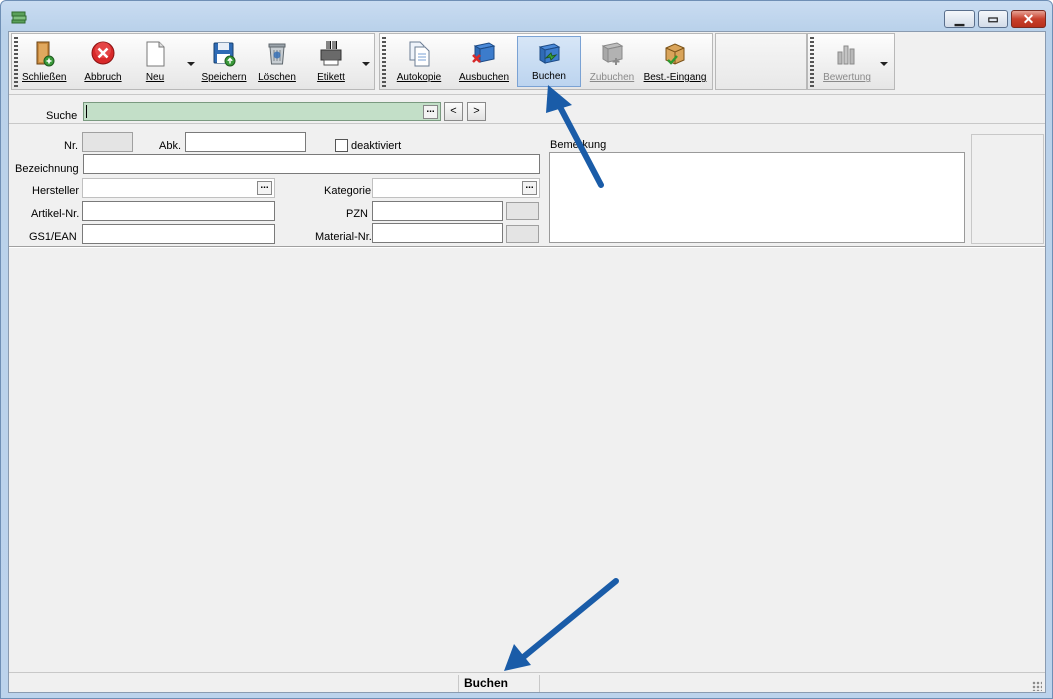 The image size is (1053, 699). I want to click on cancel-button: Abbruch, so click(103, 61).